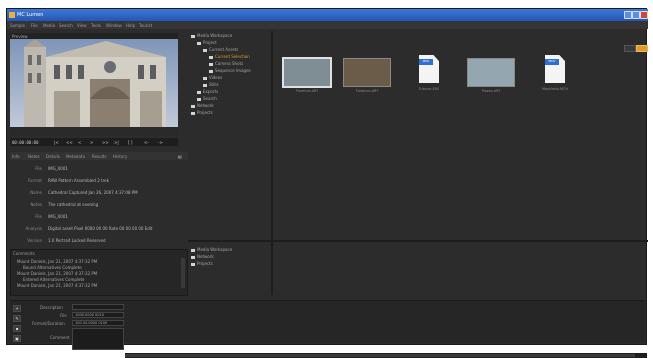 This screenshot has width=653, height=358. Describe the element at coordinates (207, 42) in the screenshot. I see `tree-item: Project` at that location.